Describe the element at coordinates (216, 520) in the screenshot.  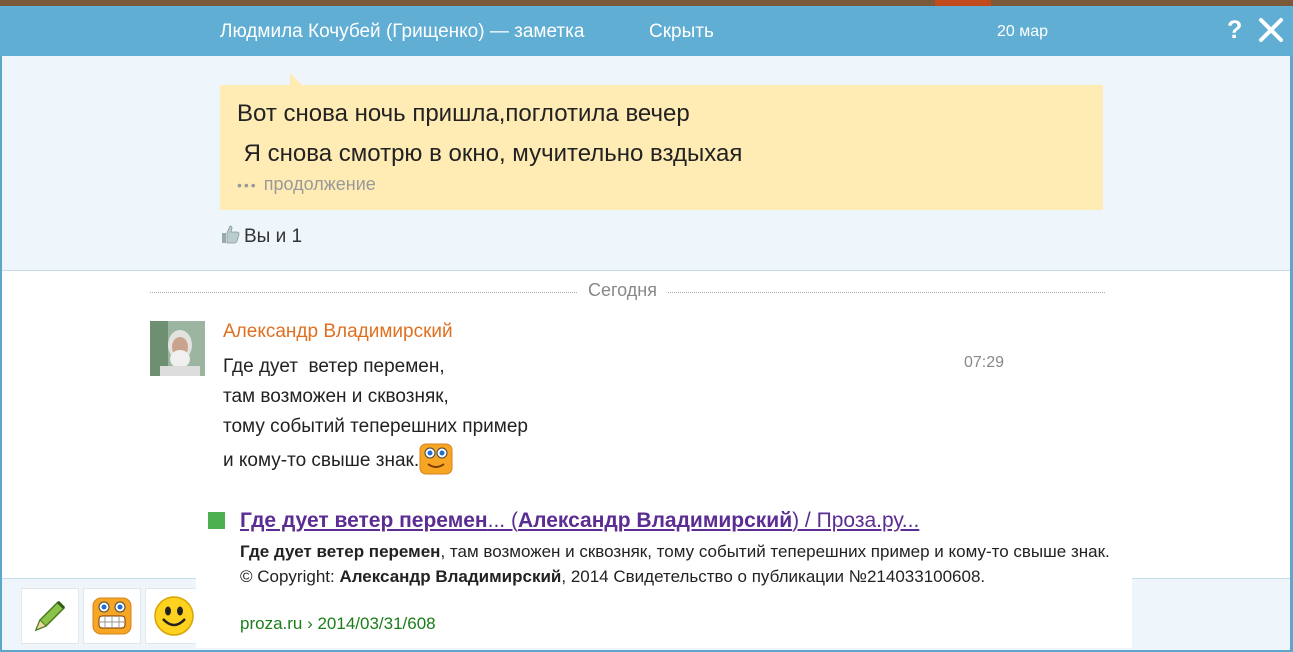
I see `result-bullet-icon` at that location.